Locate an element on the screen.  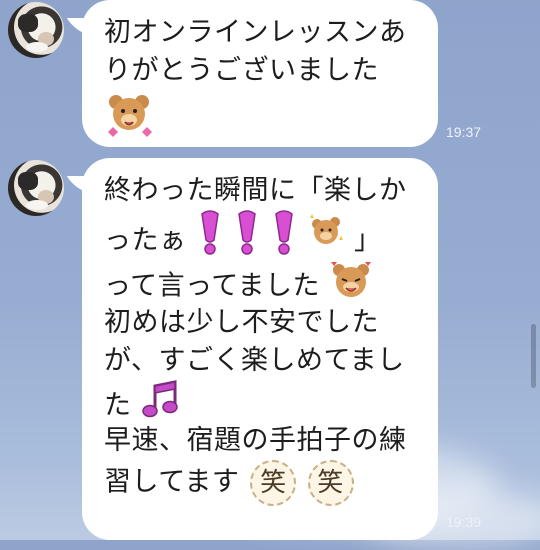
message-timestamp: 19:37 is located at coordinates (464, 132).